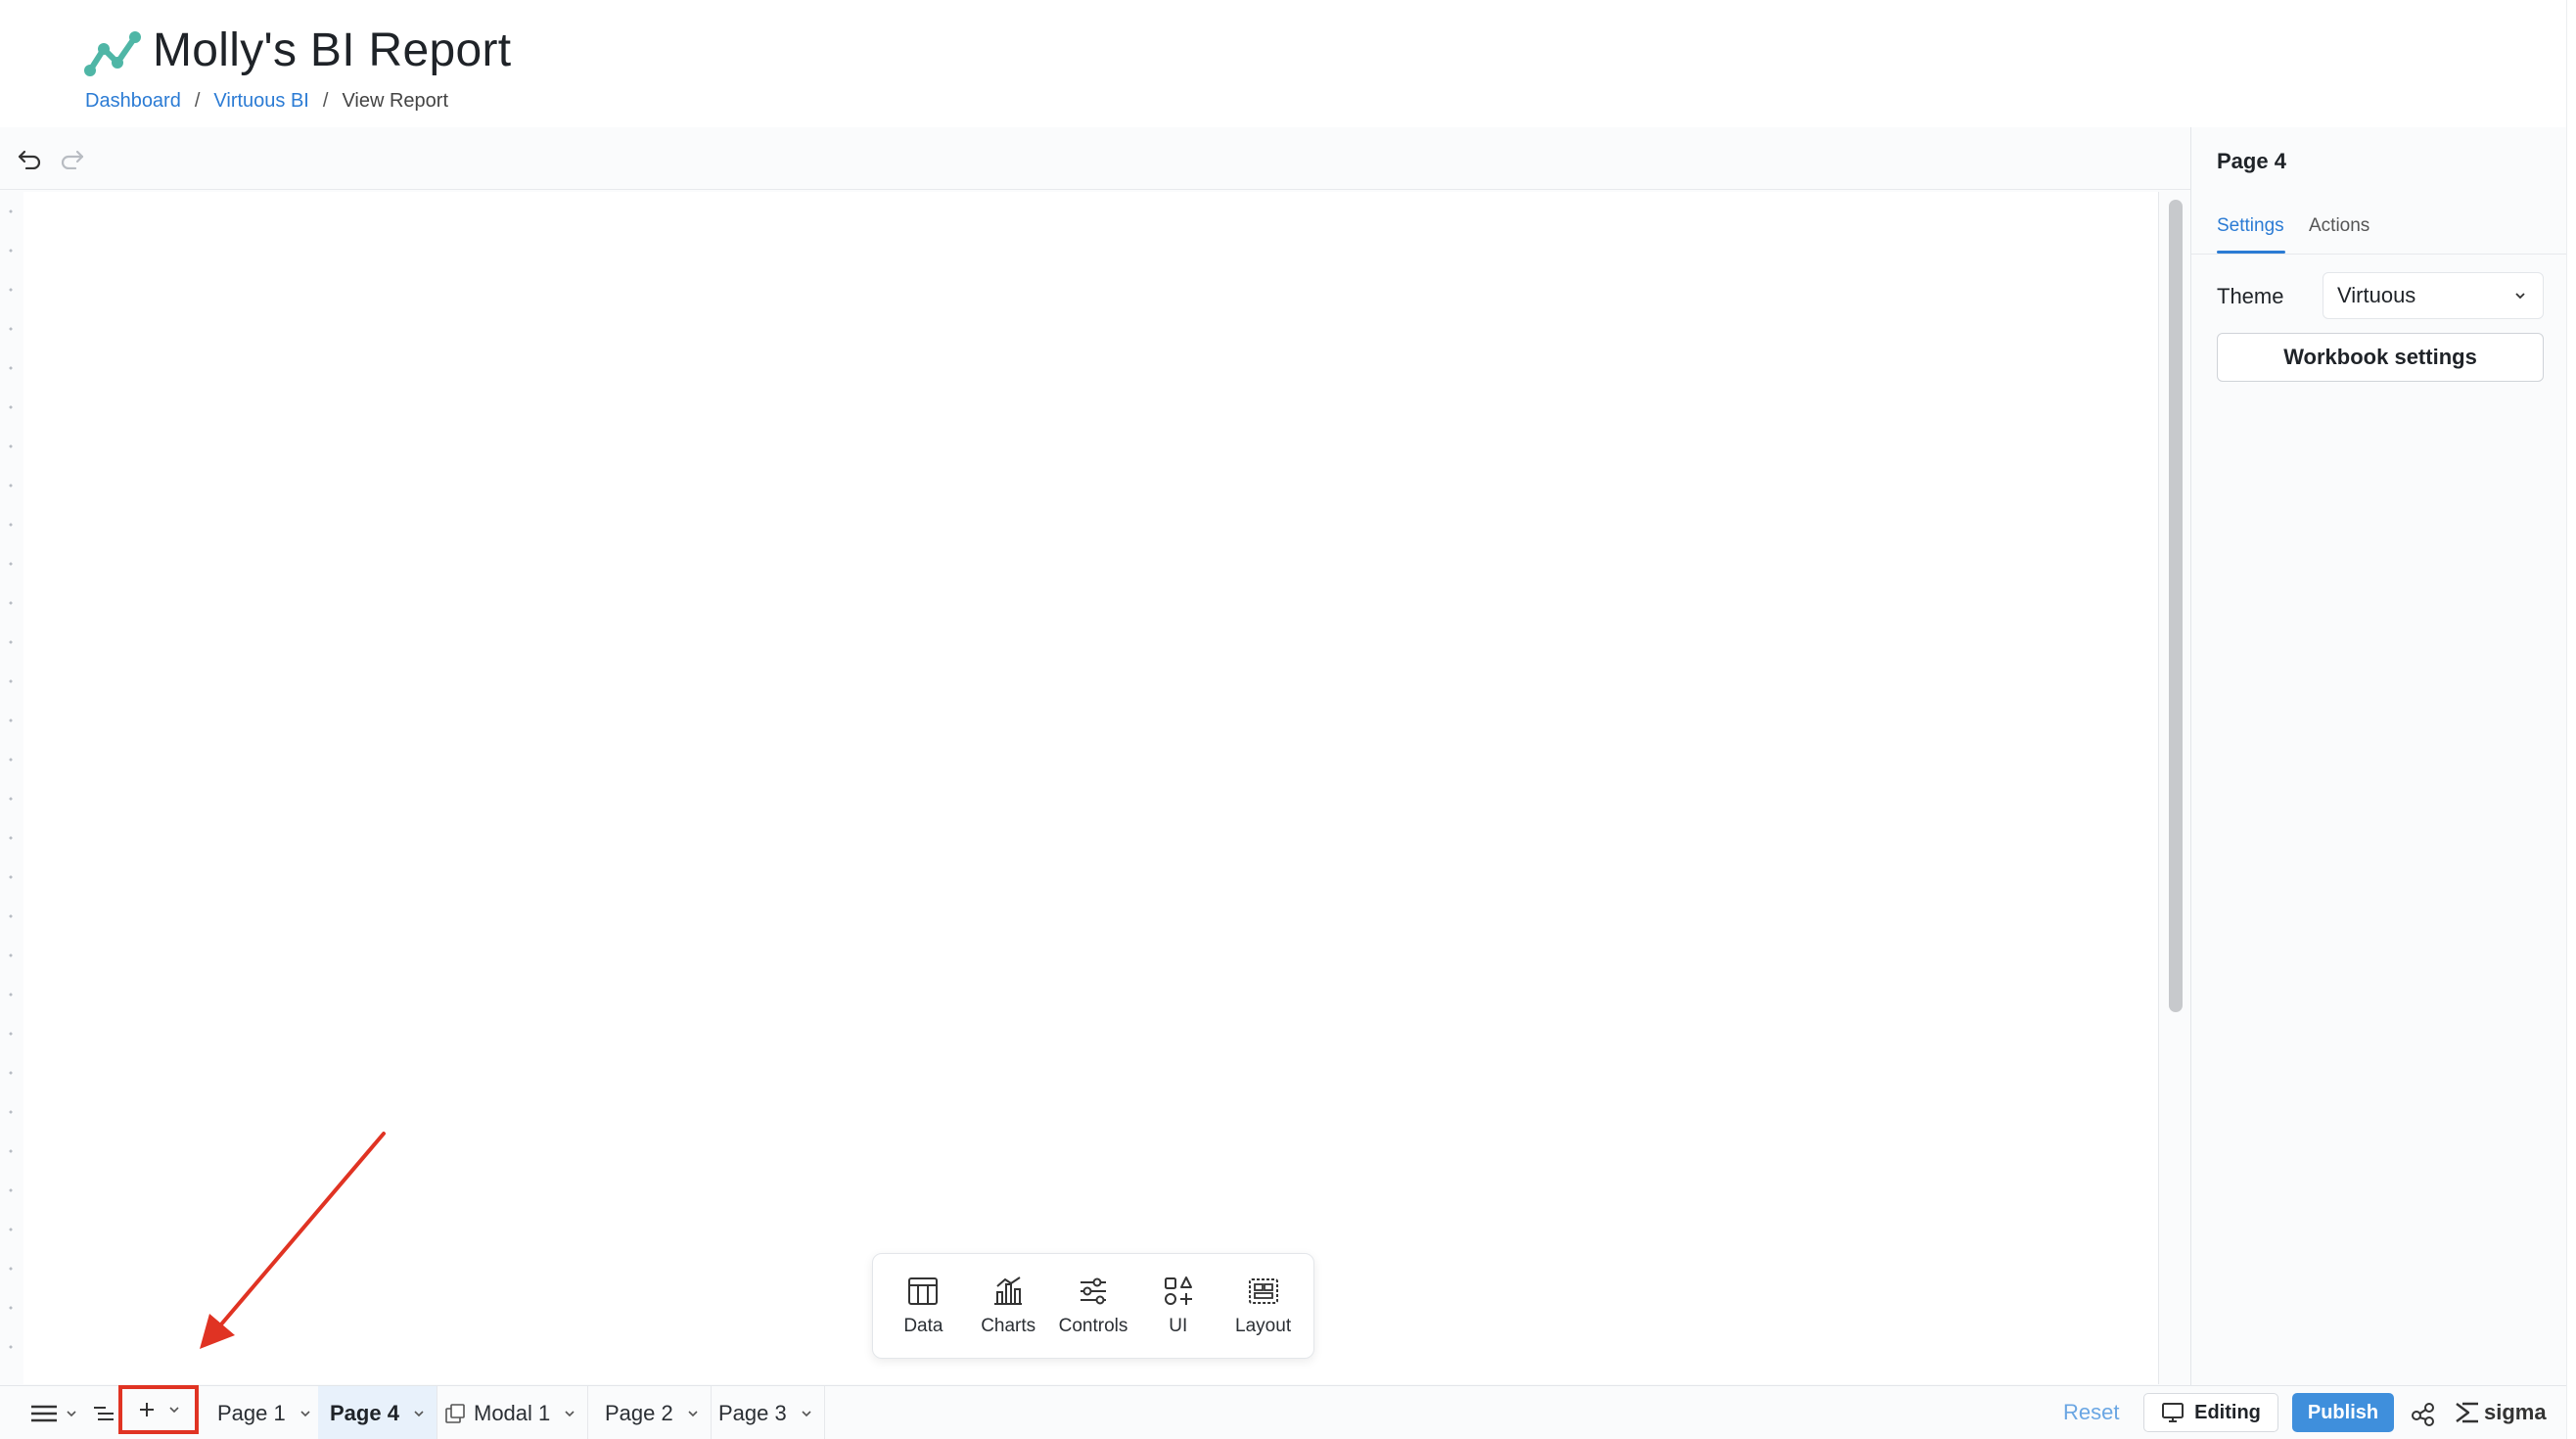 This screenshot has height=1439, width=2576. What do you see at coordinates (365, 1412) in the screenshot?
I see `page-tab-label: Page 4` at bounding box center [365, 1412].